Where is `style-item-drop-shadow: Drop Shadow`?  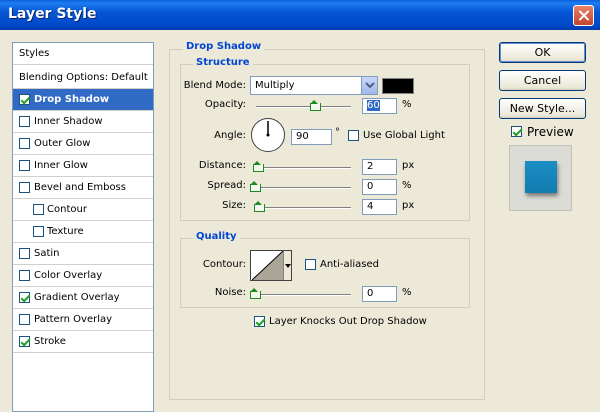
style-item-drop-shadow: Drop Shadow is located at coordinates (83, 100).